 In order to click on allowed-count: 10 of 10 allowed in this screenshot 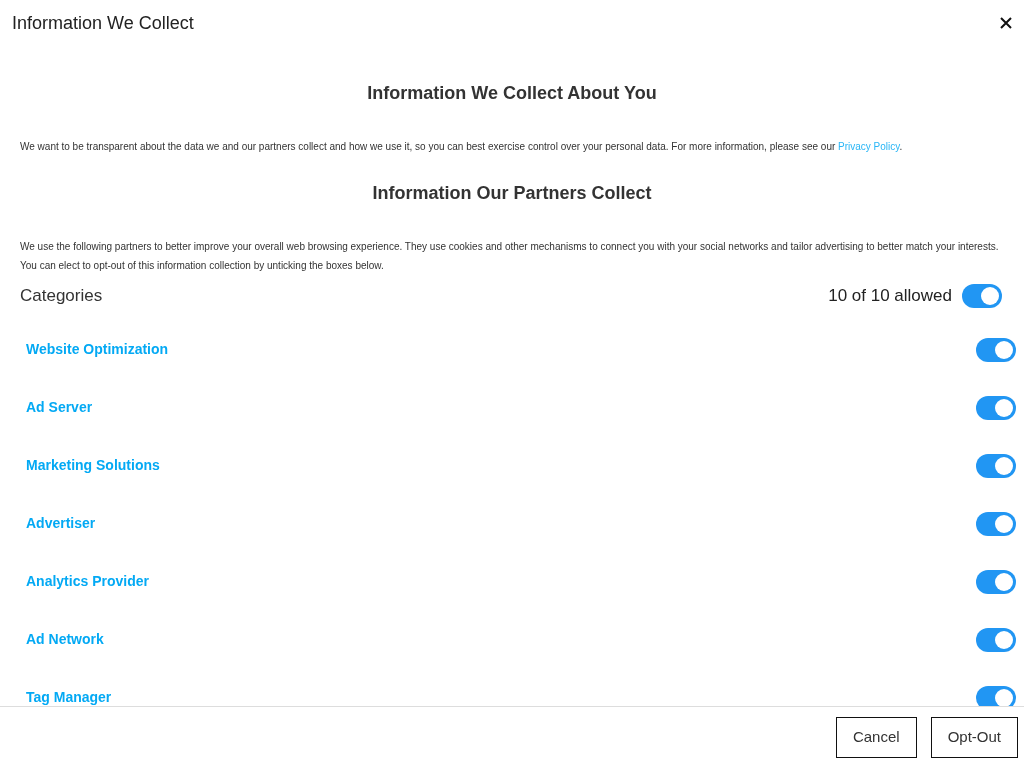, I will do `click(890, 296)`.